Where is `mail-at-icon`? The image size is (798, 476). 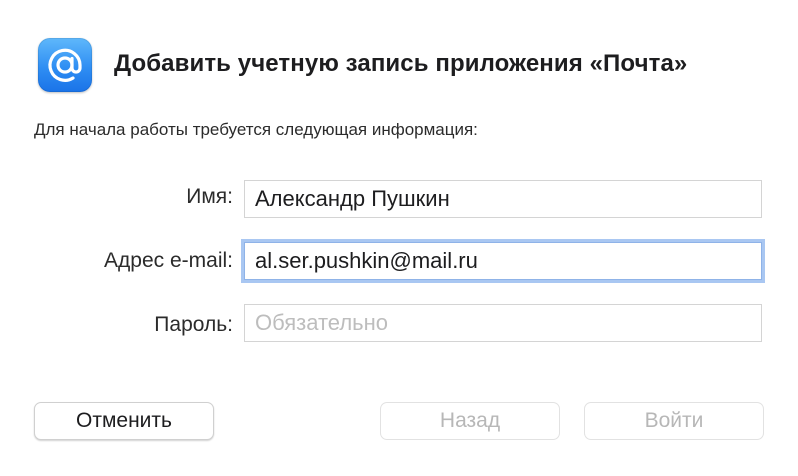 mail-at-icon is located at coordinates (65, 65).